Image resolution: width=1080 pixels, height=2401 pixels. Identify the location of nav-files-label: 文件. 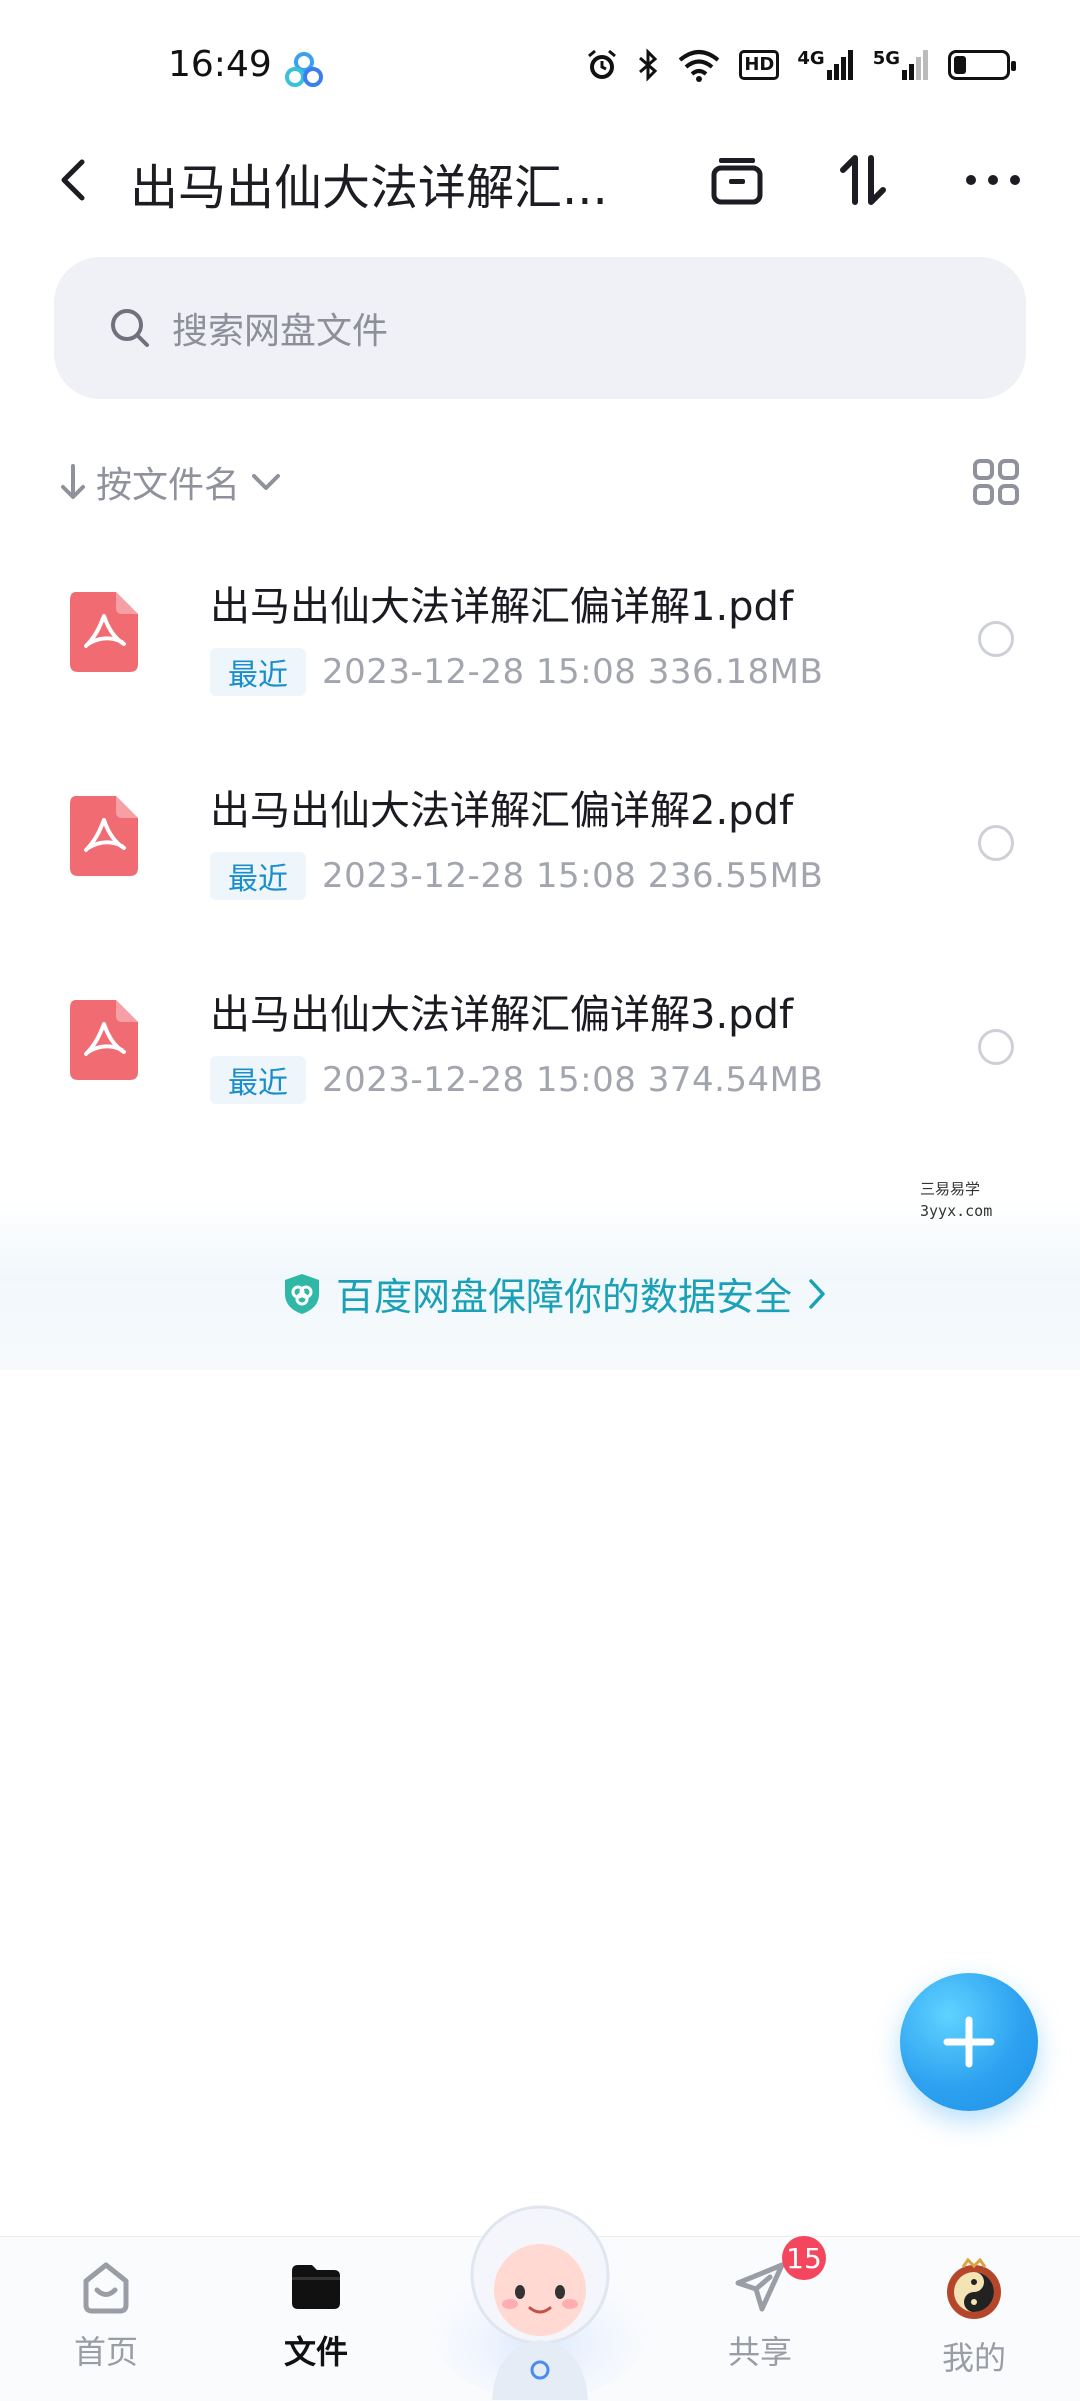
(315, 2352).